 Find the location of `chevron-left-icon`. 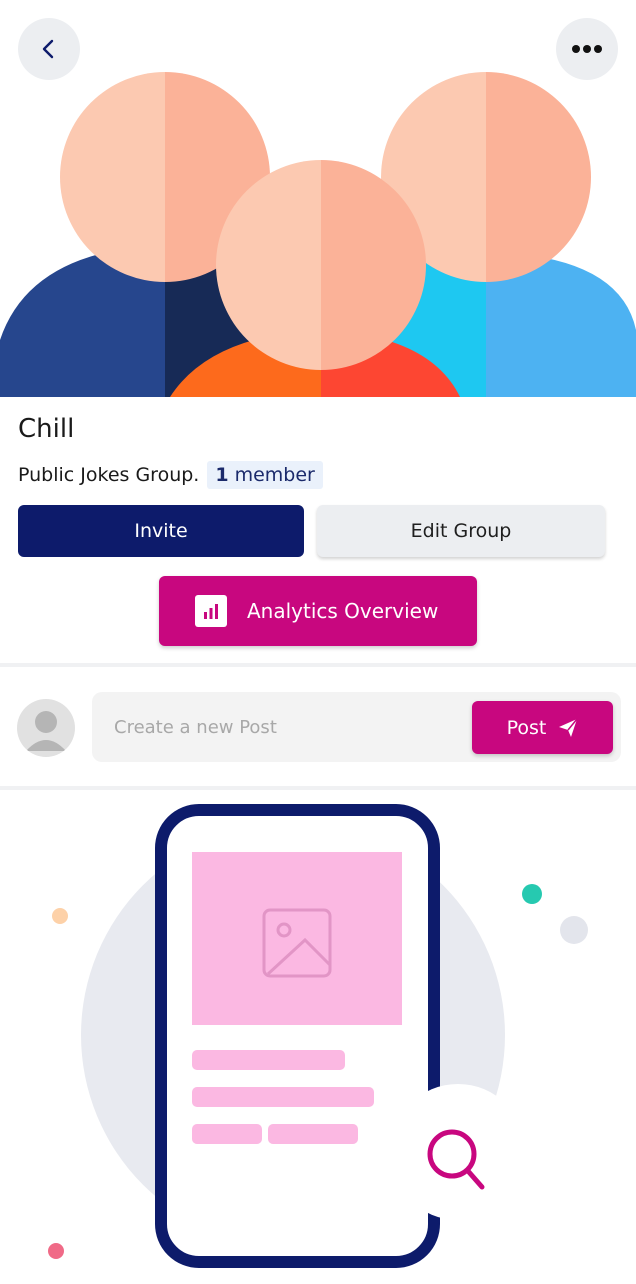

chevron-left-icon is located at coordinates (48, 49).